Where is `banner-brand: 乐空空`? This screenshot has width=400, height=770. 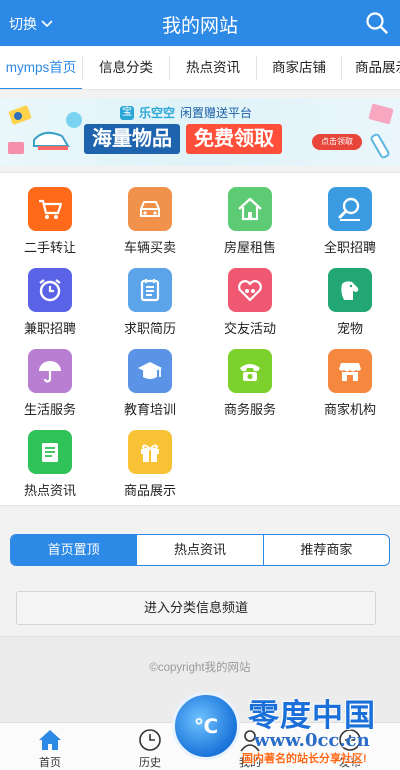 banner-brand: 乐空空 is located at coordinates (157, 113).